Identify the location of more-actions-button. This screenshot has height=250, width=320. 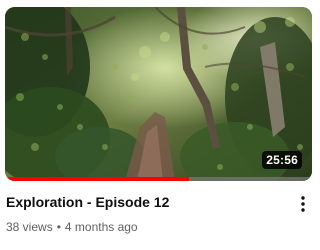
(303, 204).